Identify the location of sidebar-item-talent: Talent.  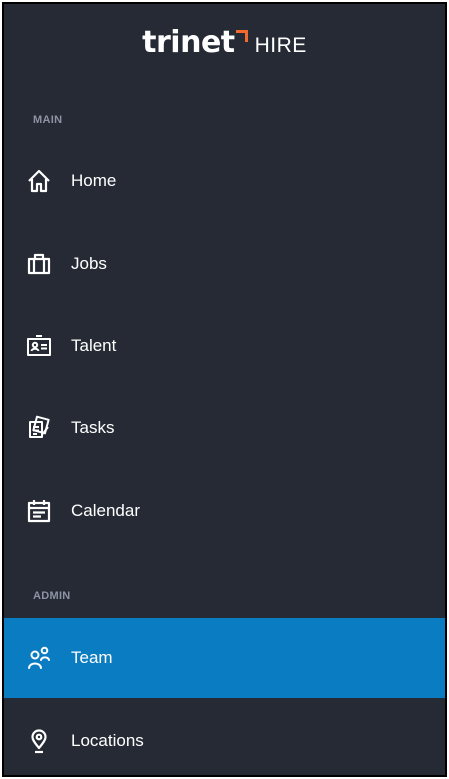
(224, 346).